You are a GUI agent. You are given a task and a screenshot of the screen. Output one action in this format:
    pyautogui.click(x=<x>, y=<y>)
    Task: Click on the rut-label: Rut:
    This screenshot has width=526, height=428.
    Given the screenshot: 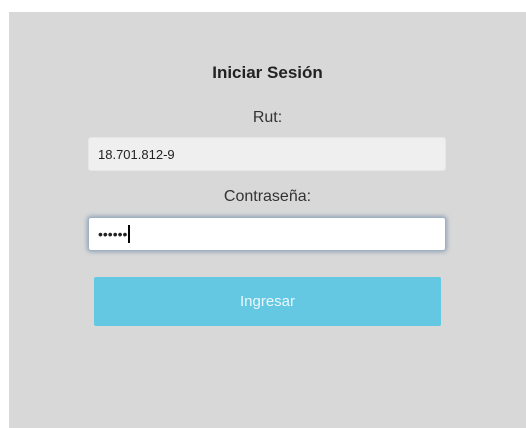 What is the action you would take?
    pyautogui.click(x=267, y=117)
    